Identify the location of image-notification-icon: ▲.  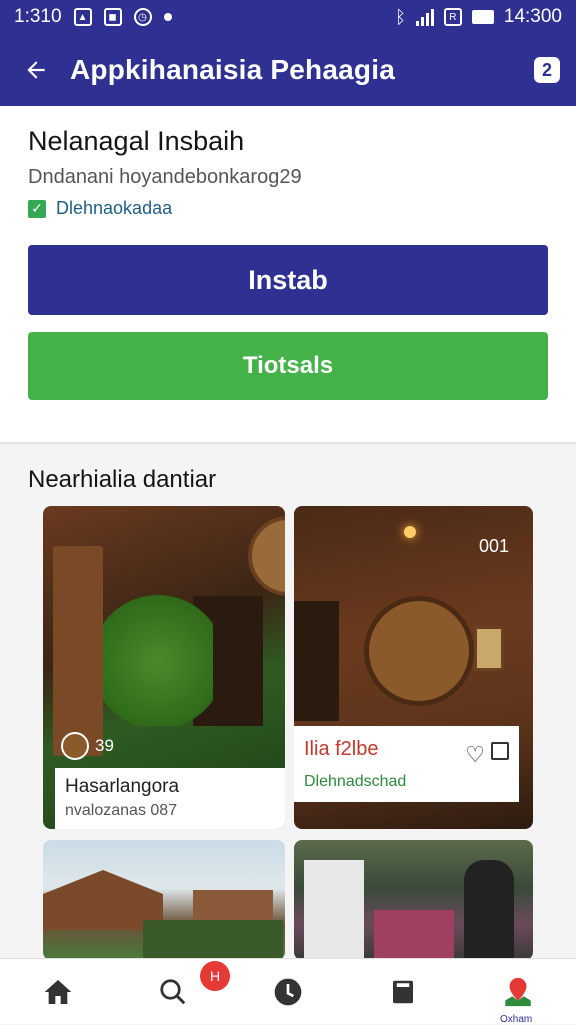
(82, 17).